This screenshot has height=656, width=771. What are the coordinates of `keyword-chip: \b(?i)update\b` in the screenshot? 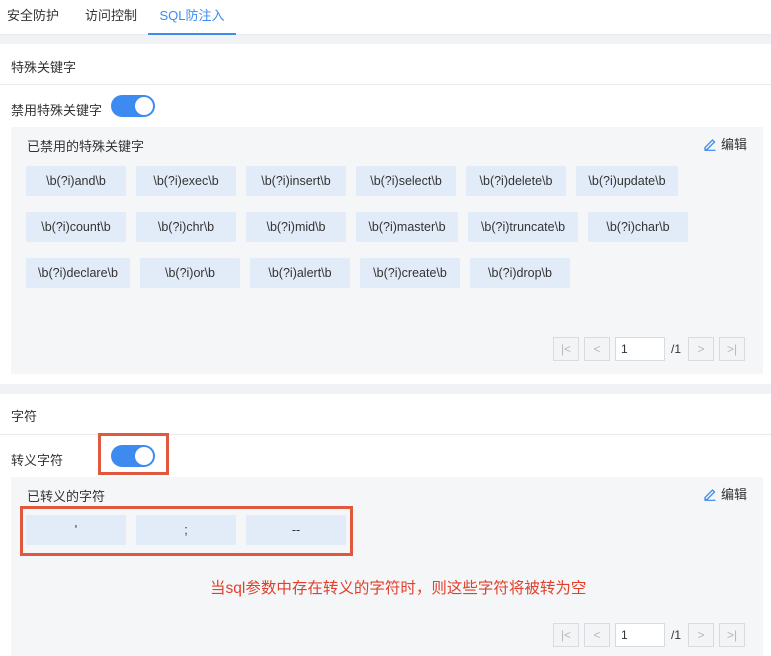 It's located at (627, 181).